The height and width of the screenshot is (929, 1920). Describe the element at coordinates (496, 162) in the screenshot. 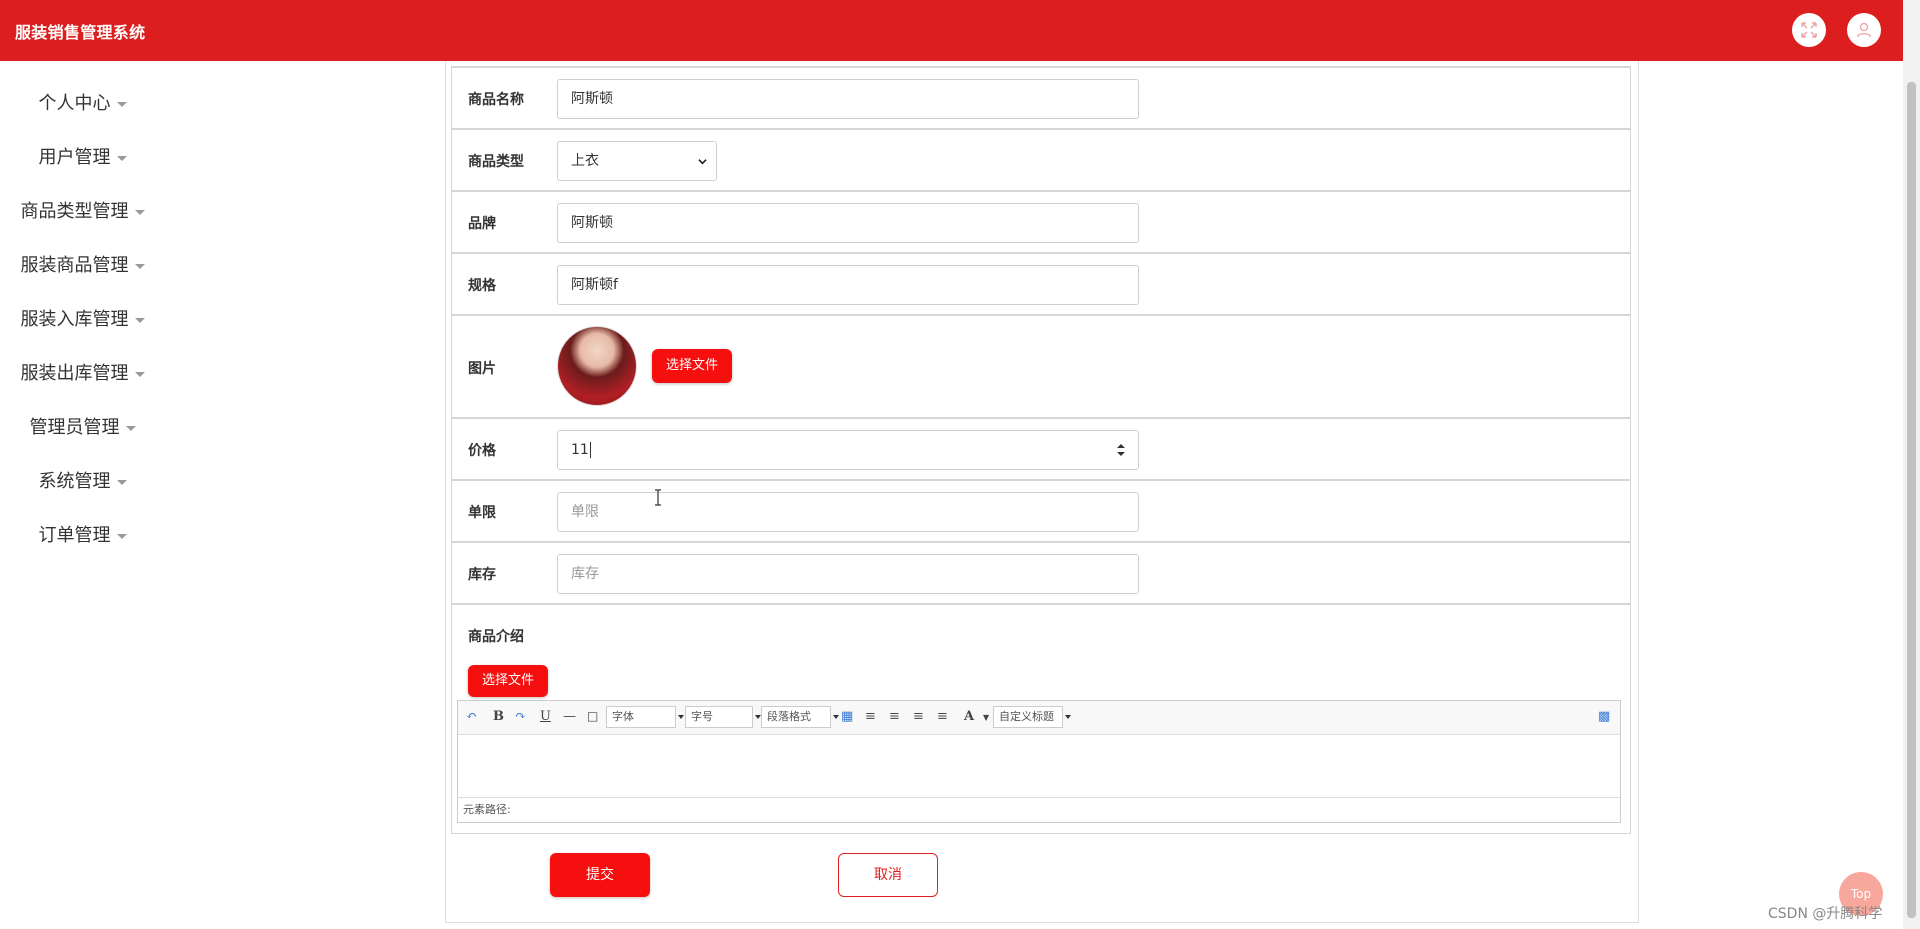

I see `product-type-label: 商品类型` at that location.